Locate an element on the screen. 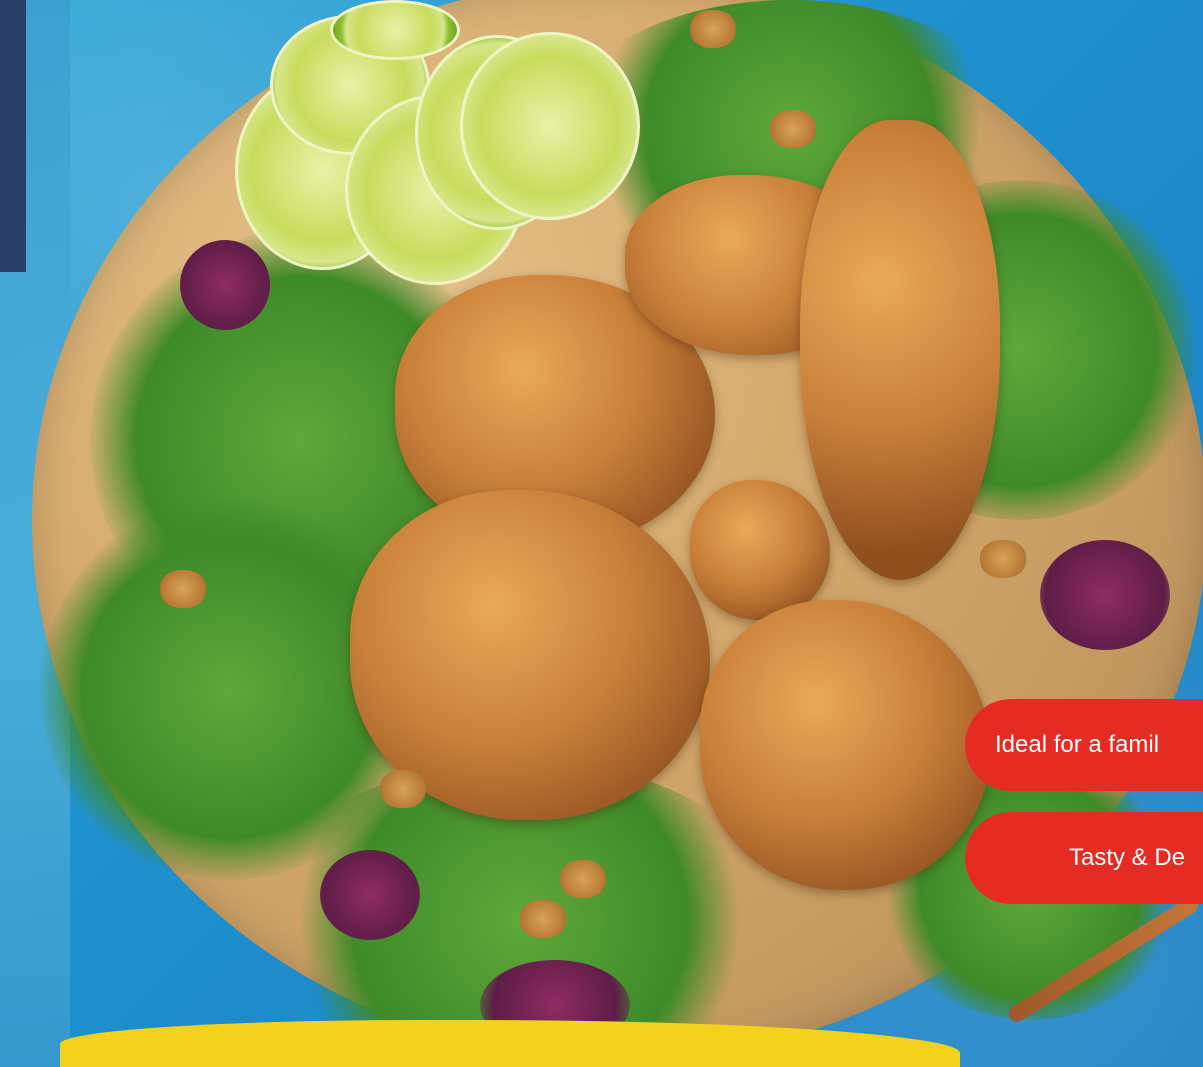 The width and height of the screenshot is (1203, 1067). chicken-thigh is located at coordinates (760, 550).